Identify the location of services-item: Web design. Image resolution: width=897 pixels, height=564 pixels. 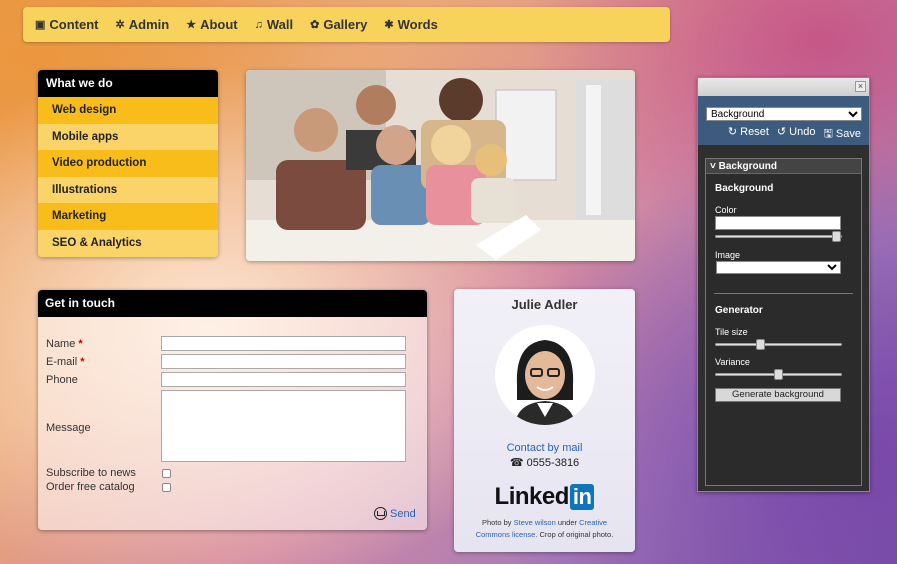
(128, 110).